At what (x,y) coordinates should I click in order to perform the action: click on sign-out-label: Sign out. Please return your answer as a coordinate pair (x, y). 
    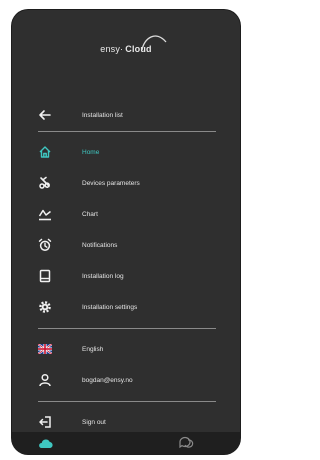
    Looking at the image, I should click on (94, 422).